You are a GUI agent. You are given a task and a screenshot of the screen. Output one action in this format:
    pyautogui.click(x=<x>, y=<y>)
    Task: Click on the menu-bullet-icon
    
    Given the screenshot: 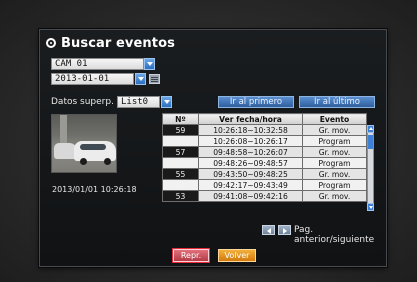 What is the action you would take?
    pyautogui.click(x=51, y=43)
    